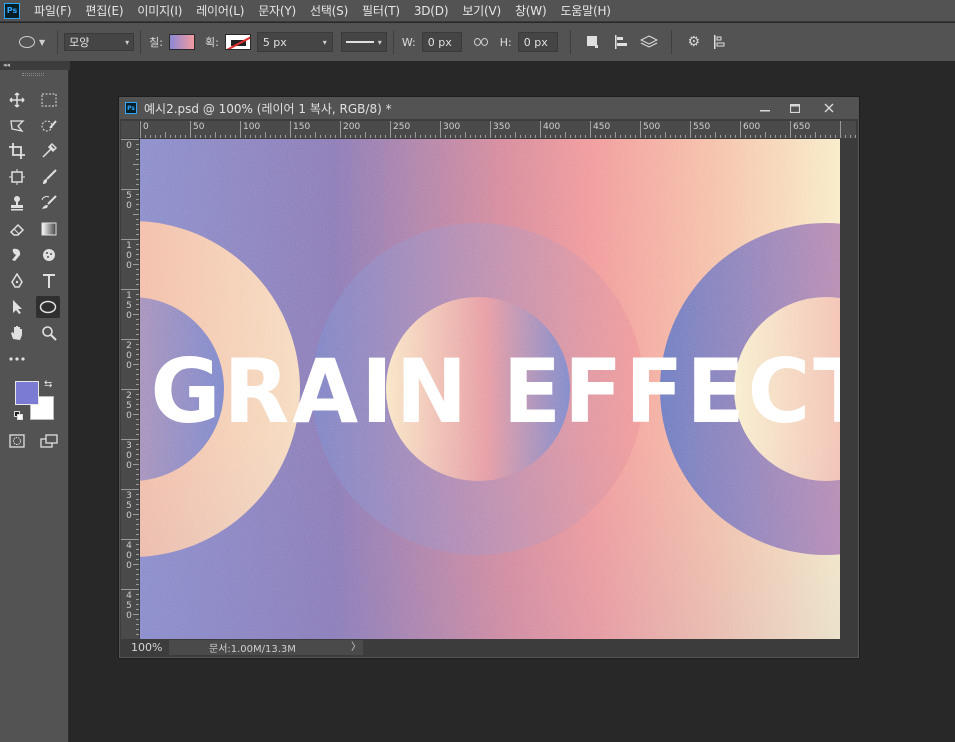 This screenshot has width=955, height=742. What do you see at coordinates (848, 389) in the screenshot?
I see `vertical-scrollbar` at bounding box center [848, 389].